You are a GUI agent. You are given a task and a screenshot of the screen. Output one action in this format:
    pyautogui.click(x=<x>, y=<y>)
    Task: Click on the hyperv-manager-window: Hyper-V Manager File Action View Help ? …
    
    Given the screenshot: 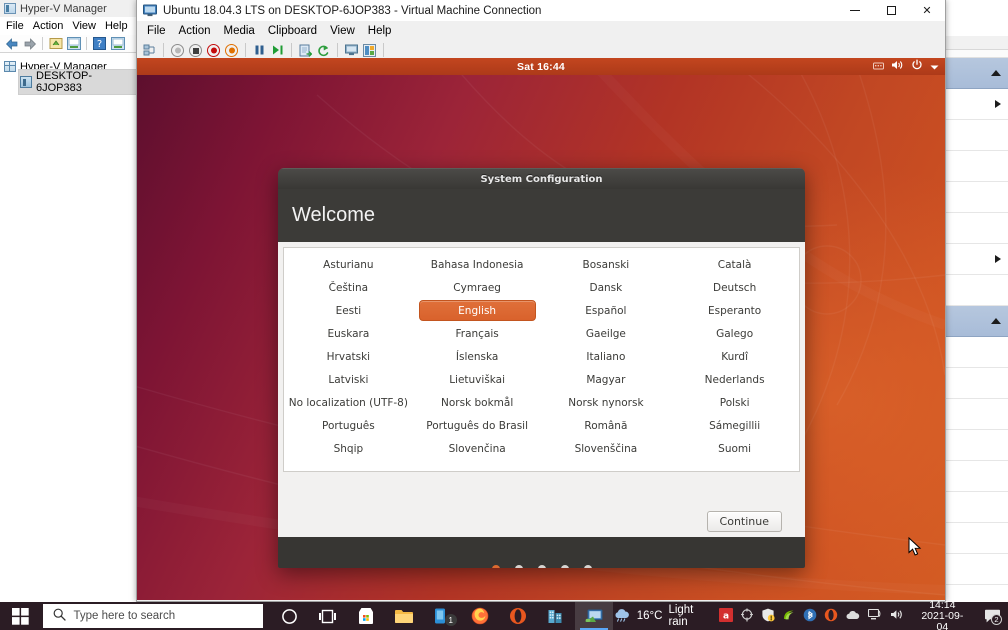 What is the action you would take?
    pyautogui.click(x=70, y=301)
    